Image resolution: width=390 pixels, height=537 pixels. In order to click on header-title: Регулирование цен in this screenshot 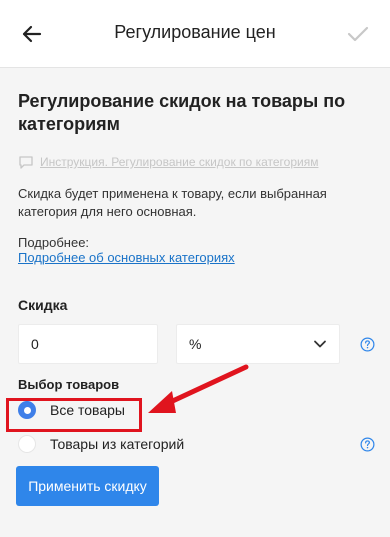, I will do `click(195, 32)`.